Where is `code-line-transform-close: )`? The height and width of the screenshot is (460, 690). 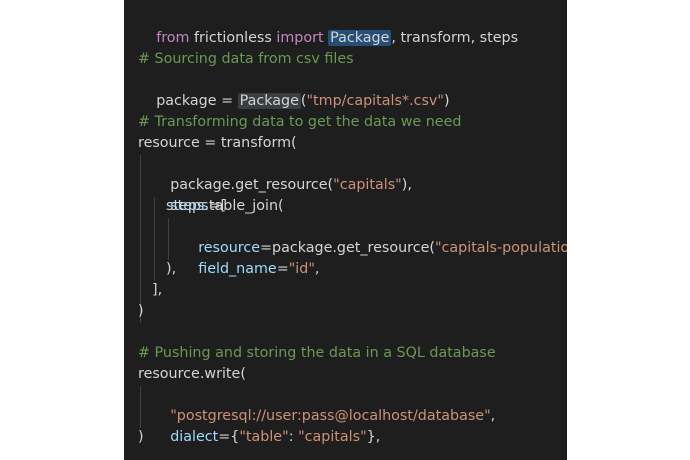
code-line-transform-close: ) is located at coordinates (141, 311).